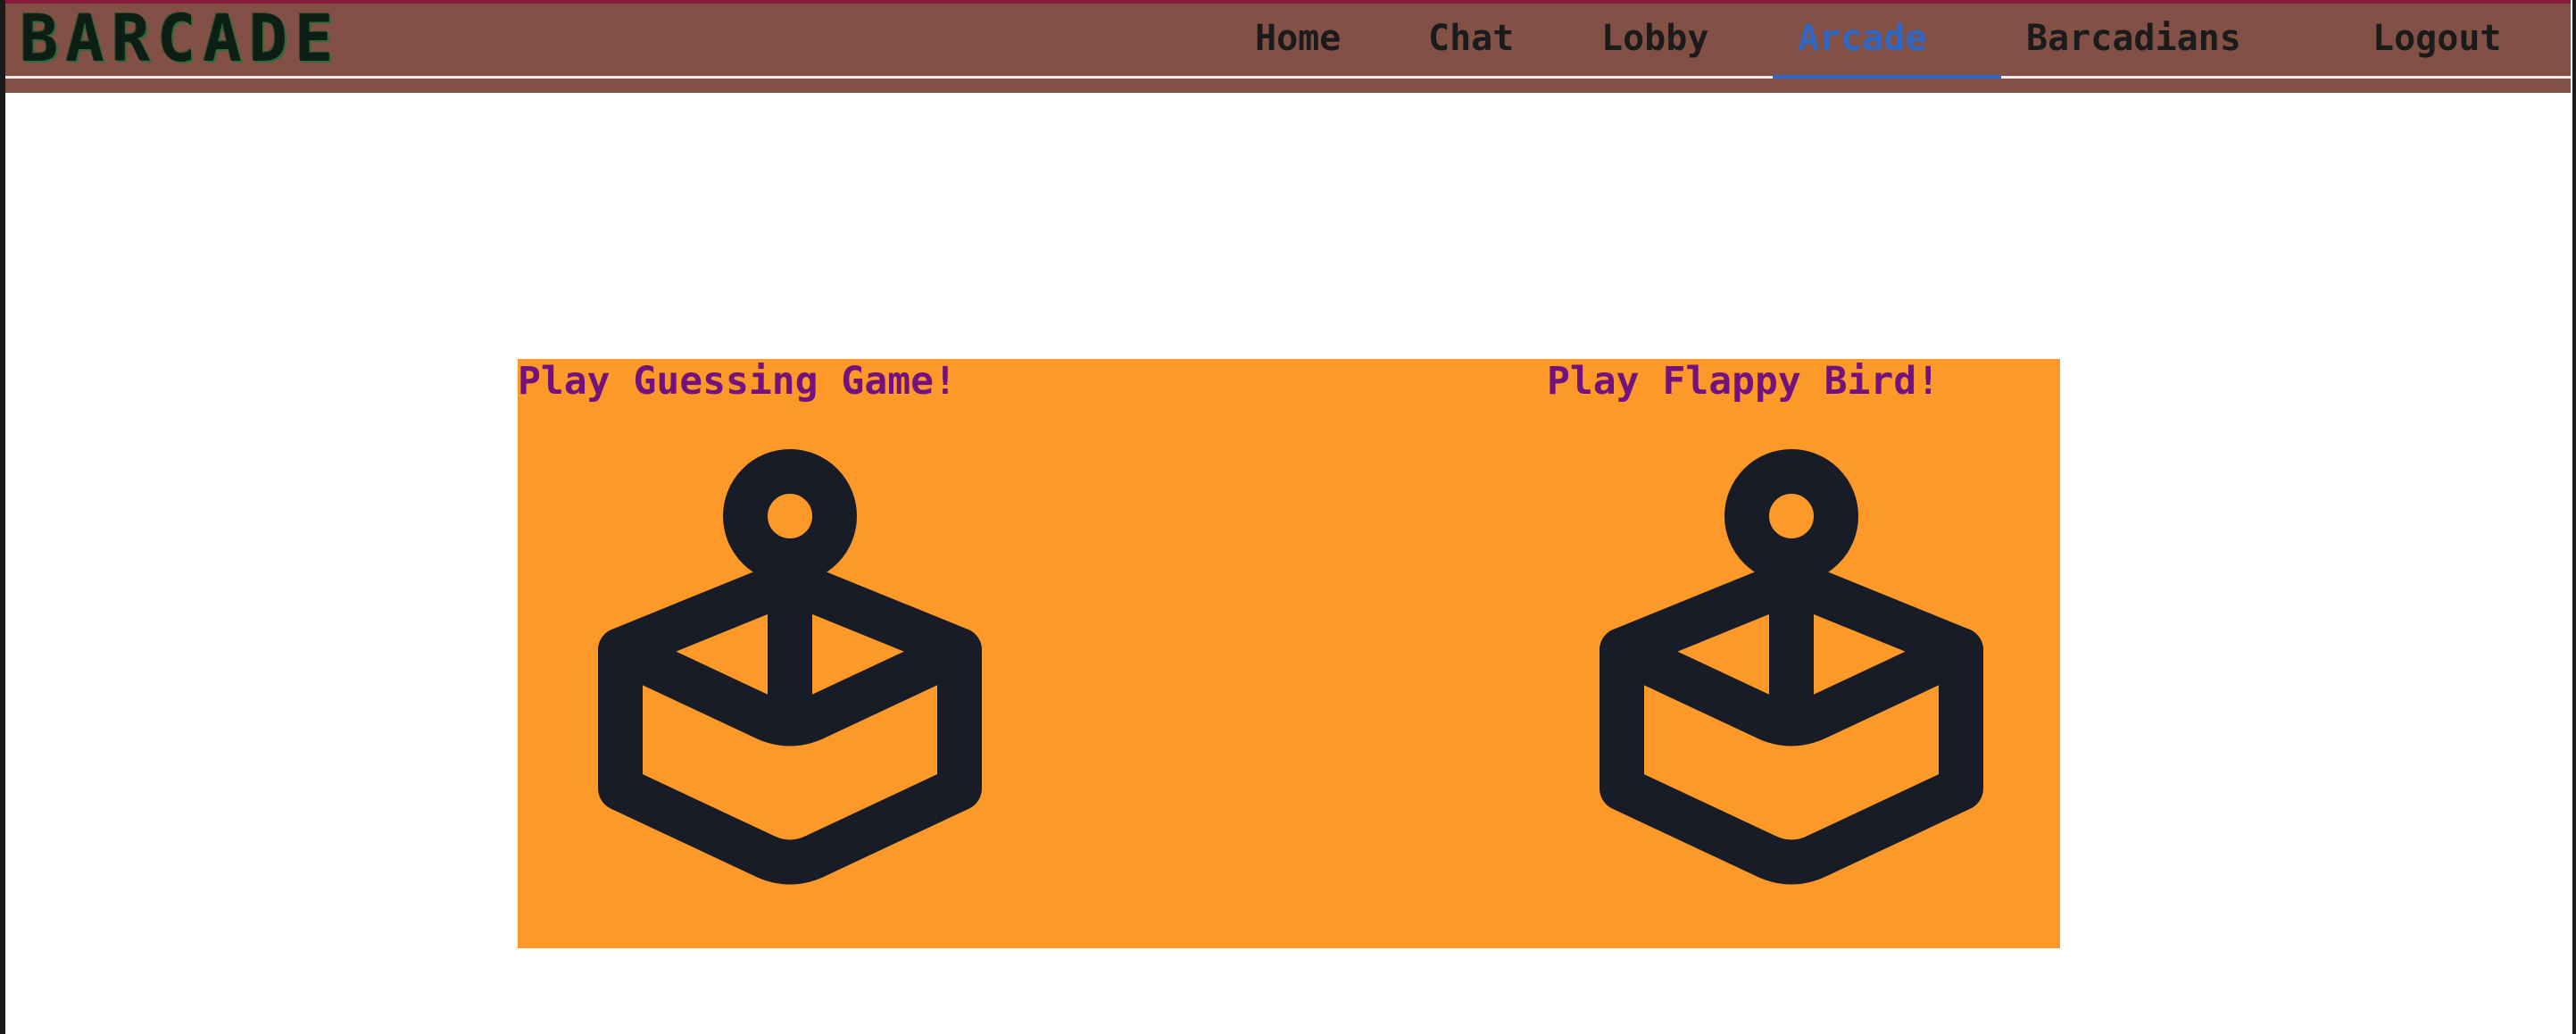  I want to click on active-nav-underline, so click(1887, 77).